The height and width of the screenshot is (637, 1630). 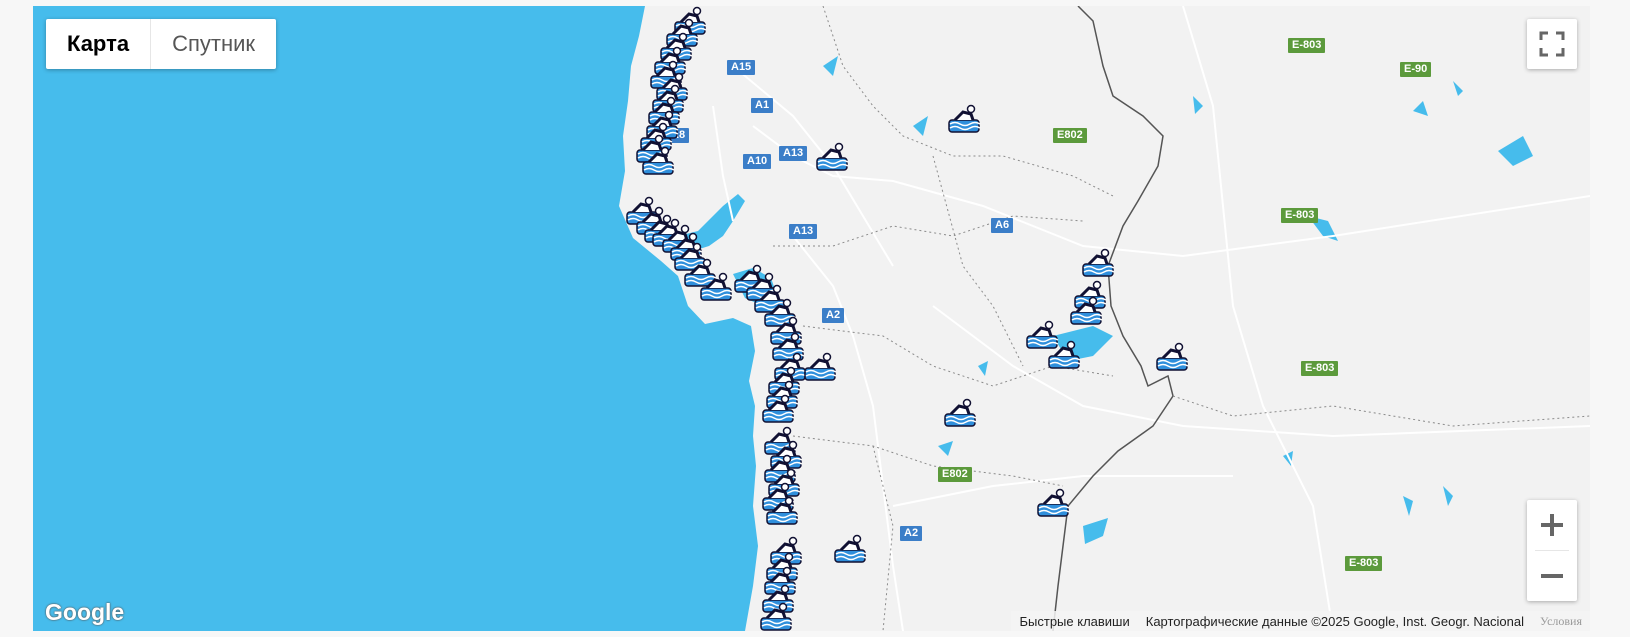 I want to click on zoom-control, so click(x=1552, y=550).